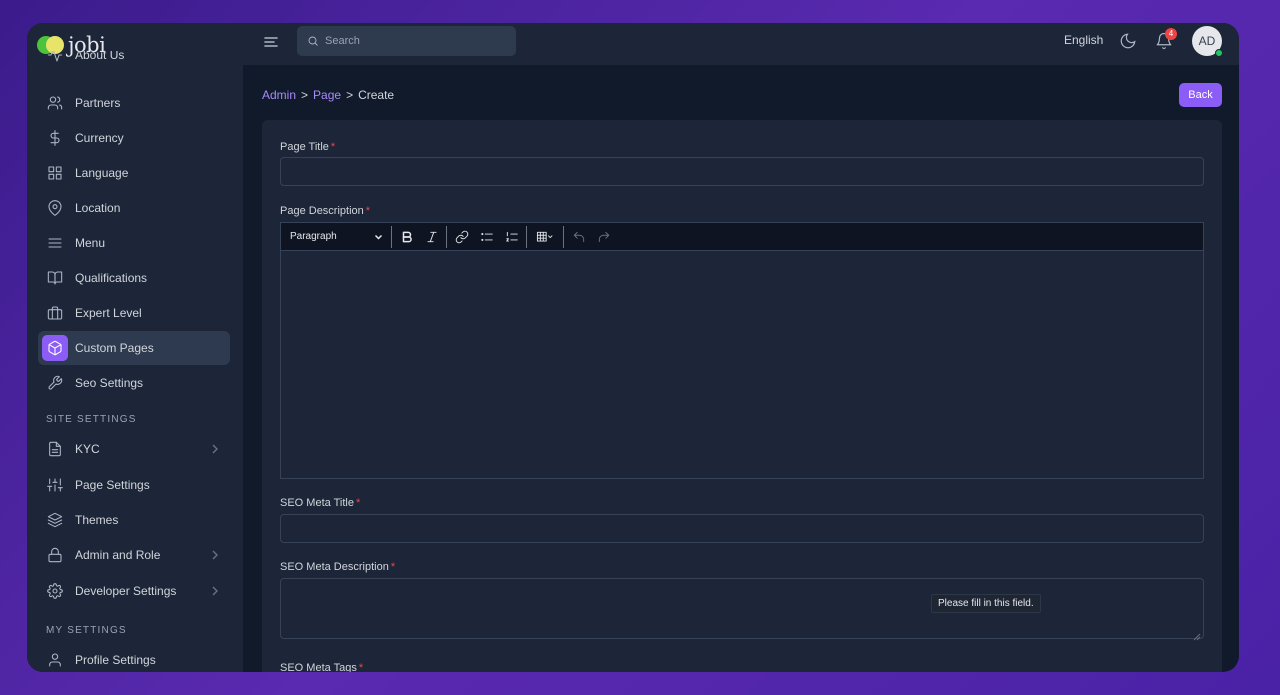 The width and height of the screenshot is (1280, 695). I want to click on sidebar-item-seo-settings: Seo Settings, so click(134, 383).